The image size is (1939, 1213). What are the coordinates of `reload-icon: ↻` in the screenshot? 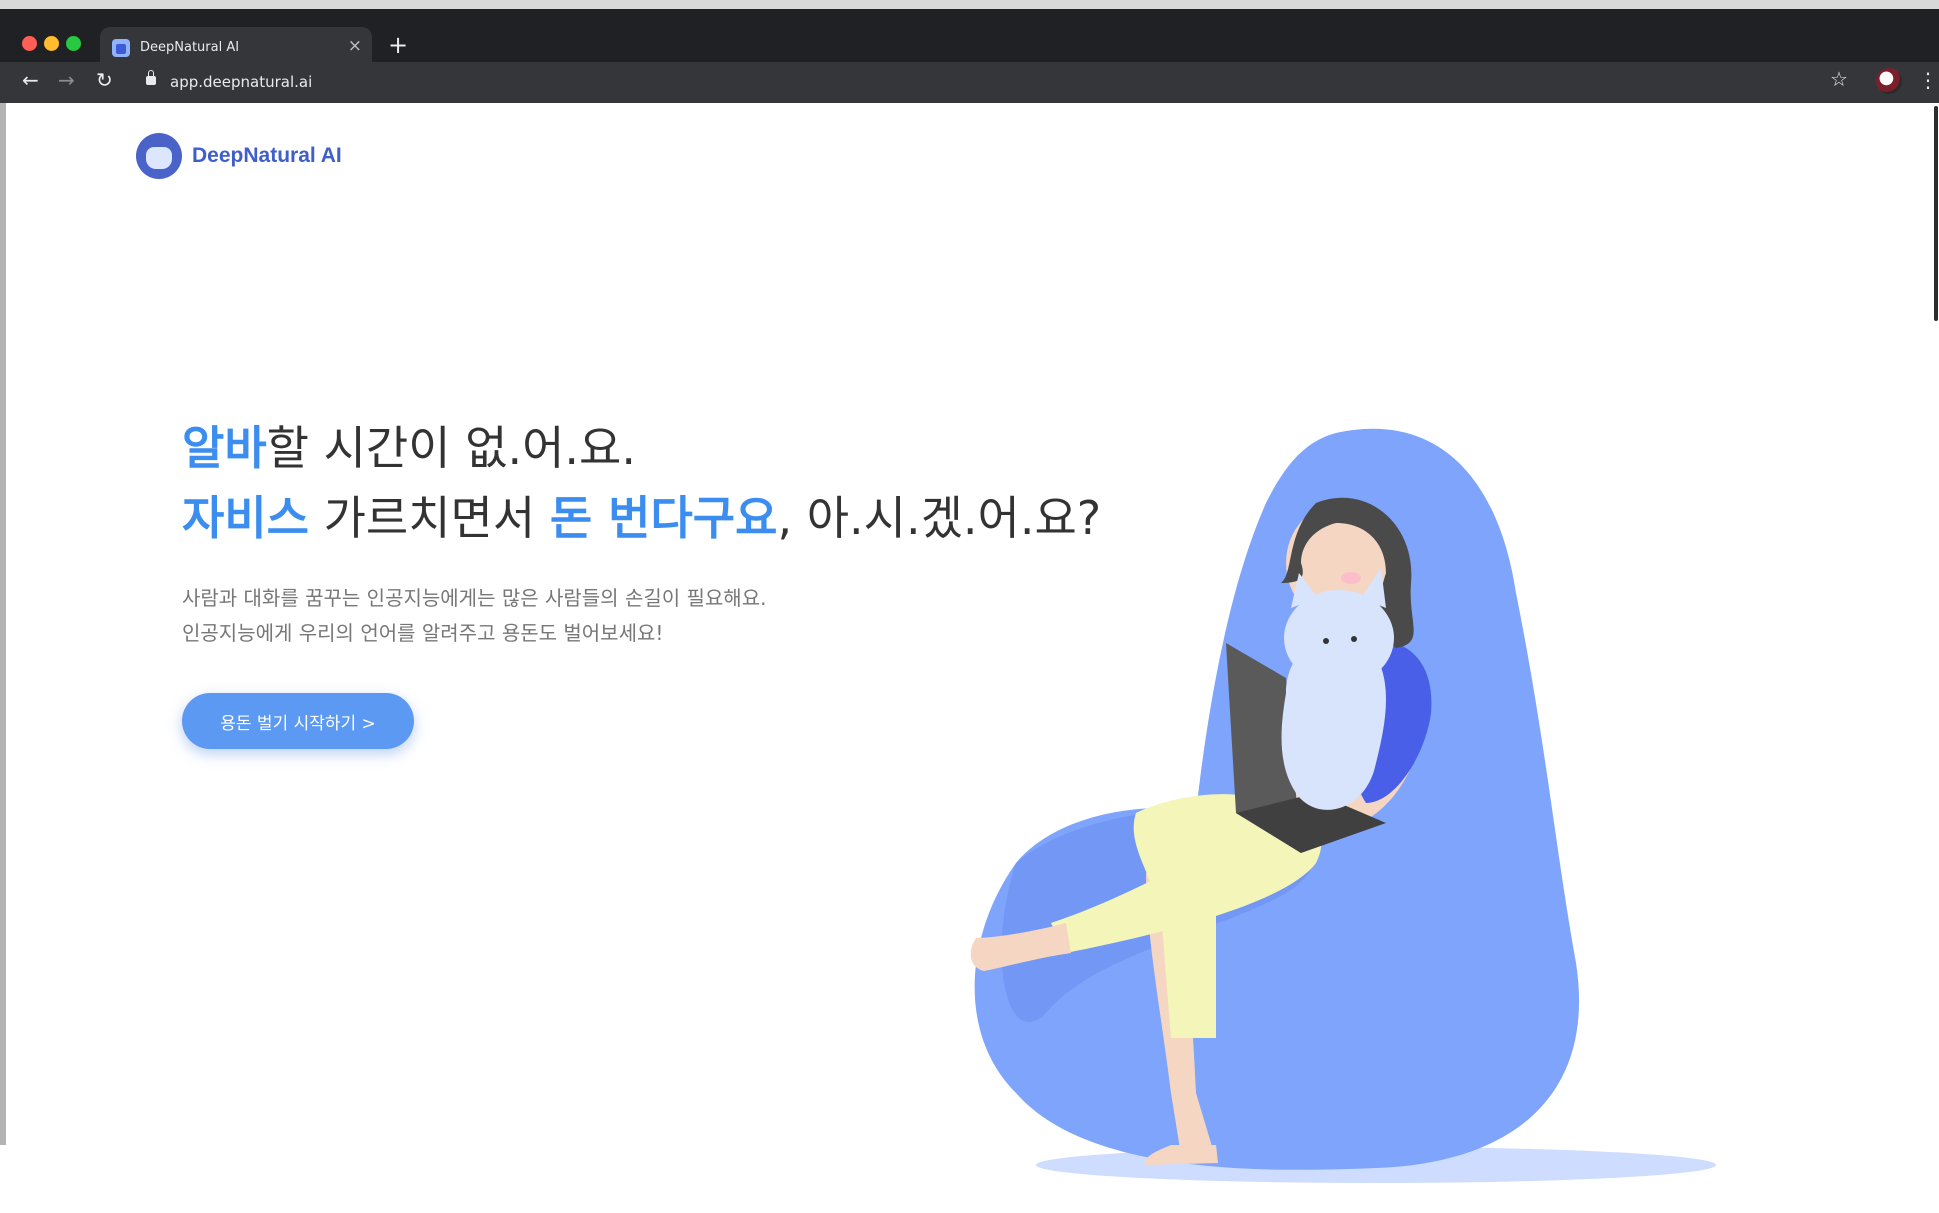 It's located at (104, 80).